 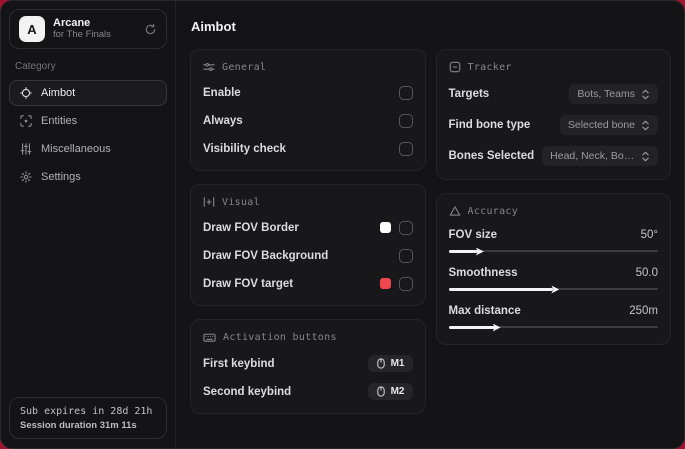 What do you see at coordinates (223, 120) in the screenshot?
I see `setting-label: Always` at bounding box center [223, 120].